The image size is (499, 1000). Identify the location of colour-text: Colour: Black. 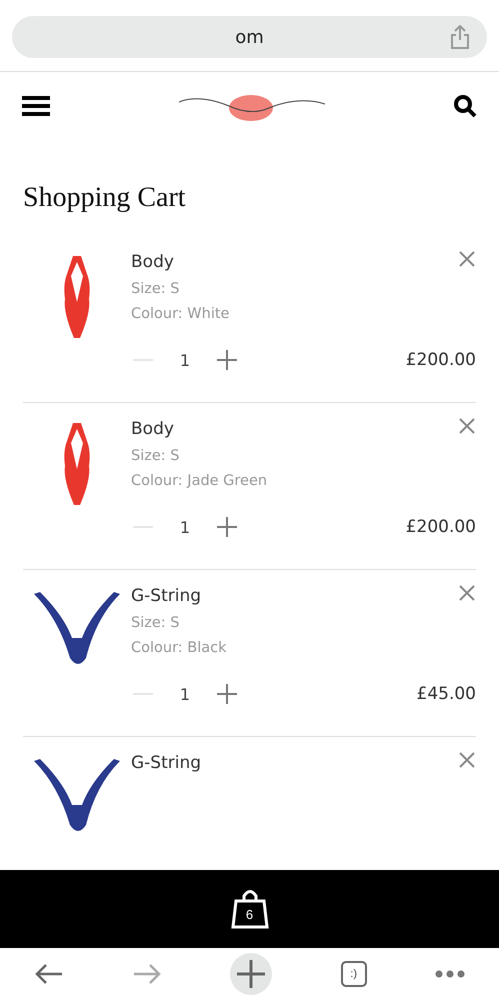
(179, 648).